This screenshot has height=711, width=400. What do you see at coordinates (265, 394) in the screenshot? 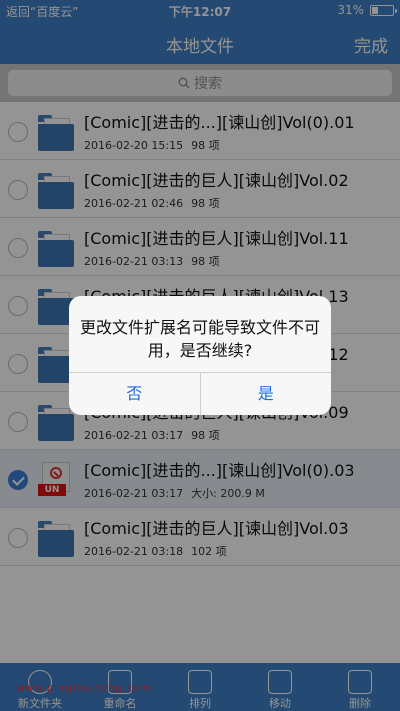
I see `confirm-button: 是` at bounding box center [265, 394].